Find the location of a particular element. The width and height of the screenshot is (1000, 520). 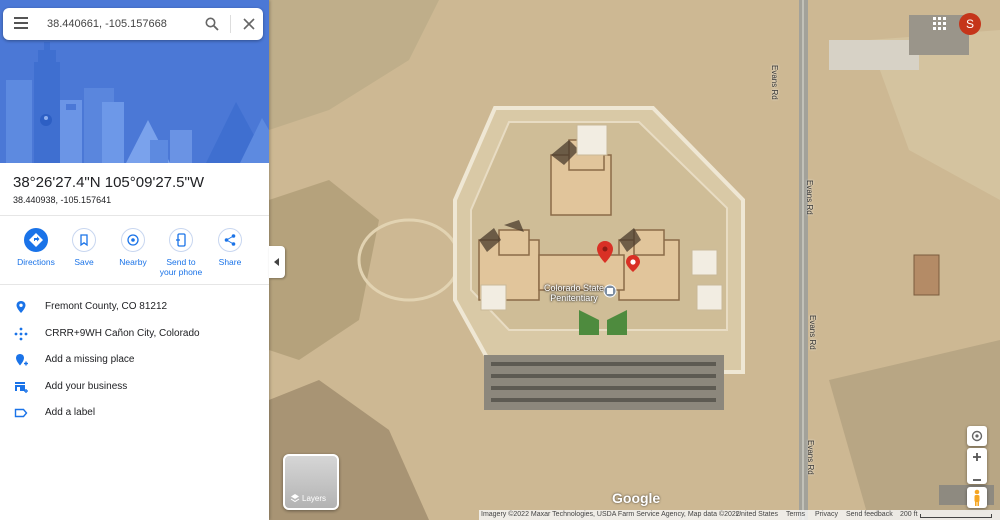

terms-link: Terms is located at coordinates (795, 514).